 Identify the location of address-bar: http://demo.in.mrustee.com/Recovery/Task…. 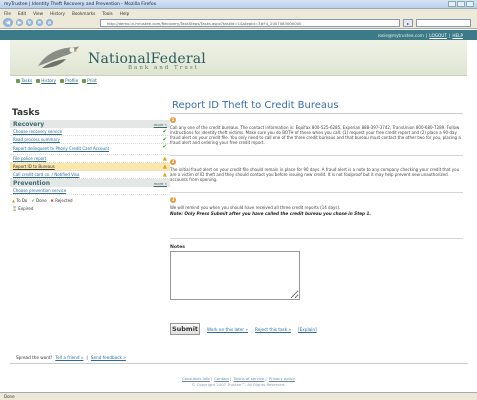
(250, 23).